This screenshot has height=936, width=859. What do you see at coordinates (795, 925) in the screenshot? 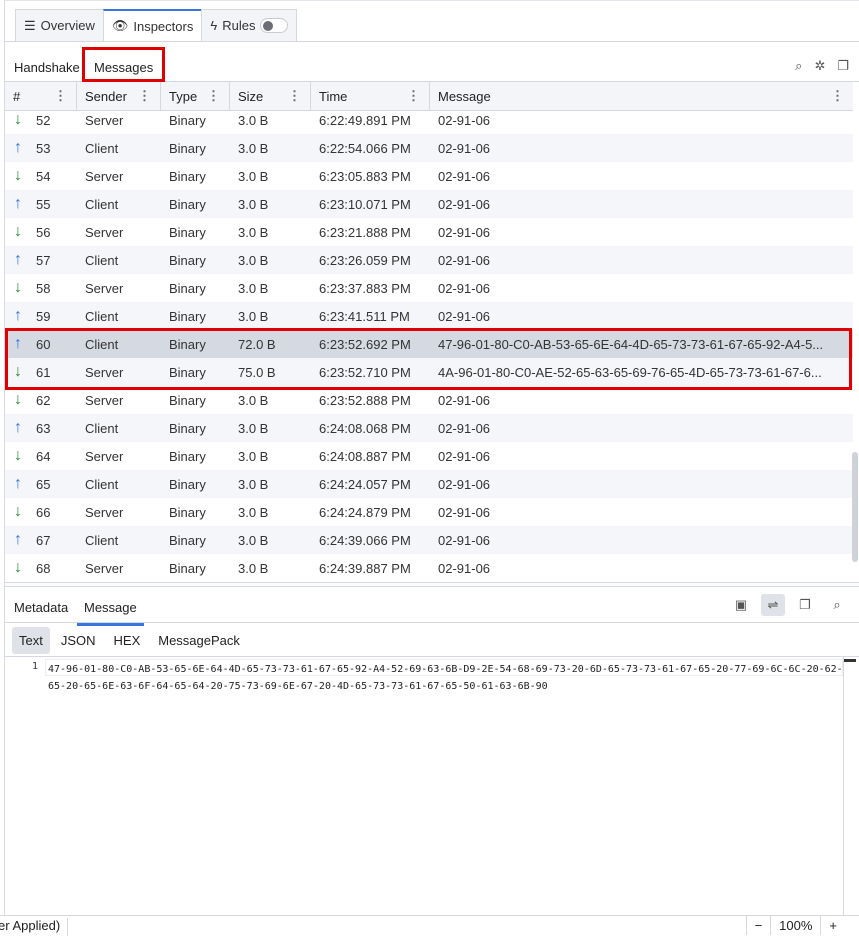
I see `zoom-control: − 100% +` at bounding box center [795, 925].